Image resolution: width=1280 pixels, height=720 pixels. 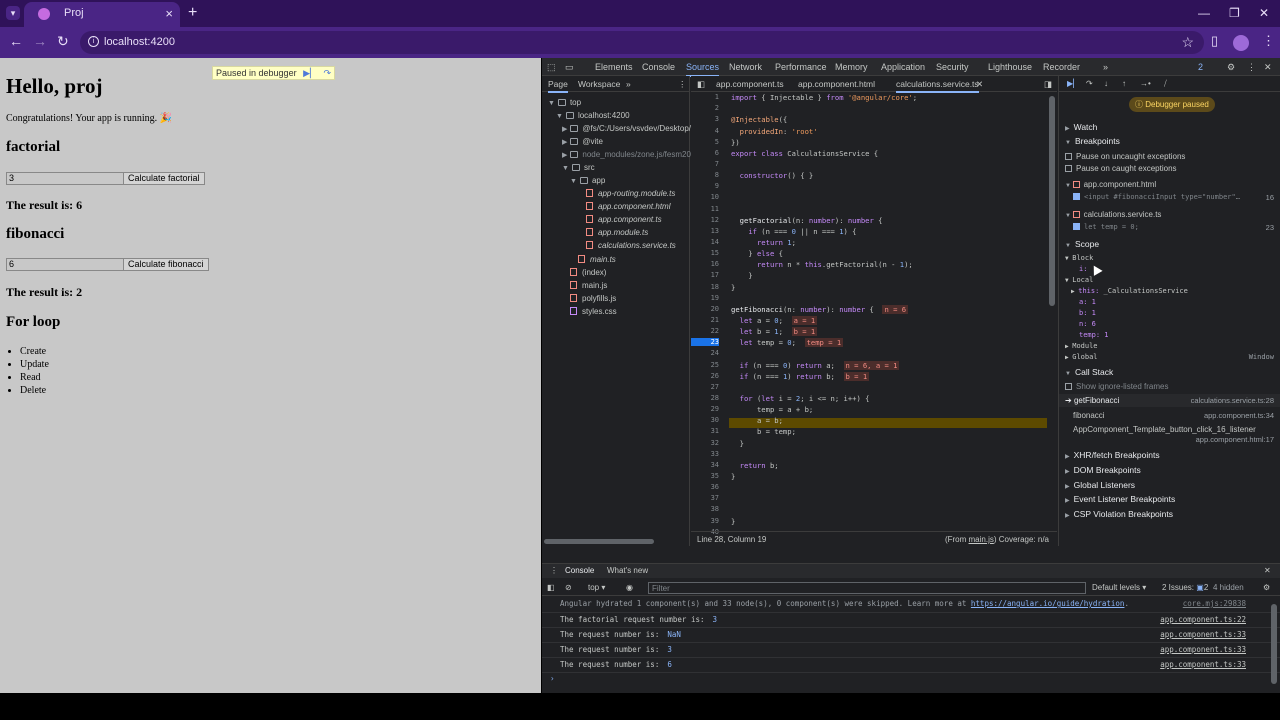 I want to click on xhr-breakpoints-section: ▶ XHR/fetch Breakpoints, so click(x=1112, y=455).